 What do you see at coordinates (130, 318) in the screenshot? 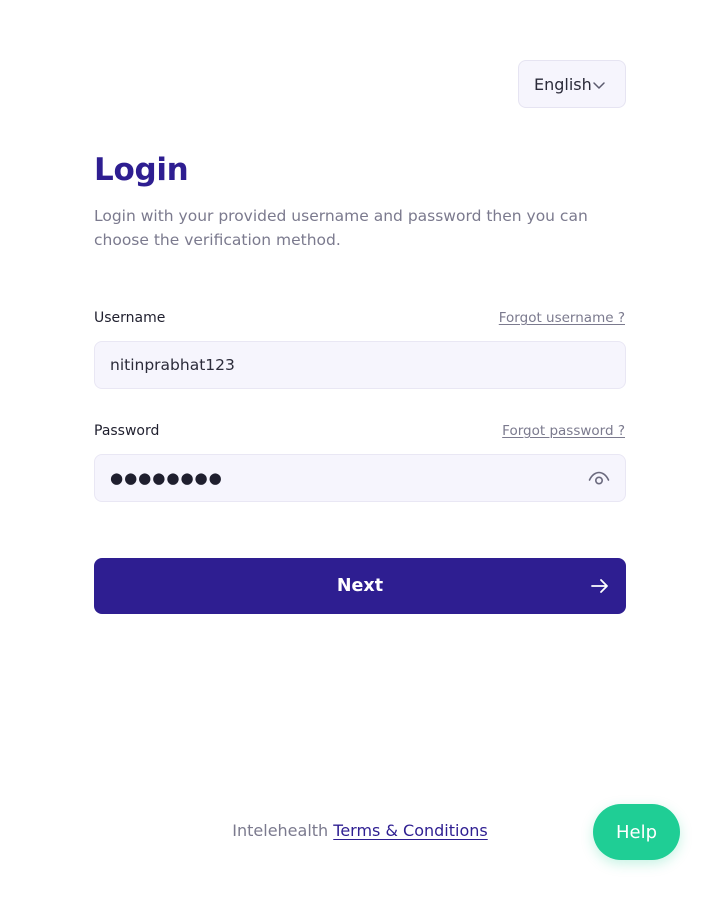
I see `username-label: Username` at bounding box center [130, 318].